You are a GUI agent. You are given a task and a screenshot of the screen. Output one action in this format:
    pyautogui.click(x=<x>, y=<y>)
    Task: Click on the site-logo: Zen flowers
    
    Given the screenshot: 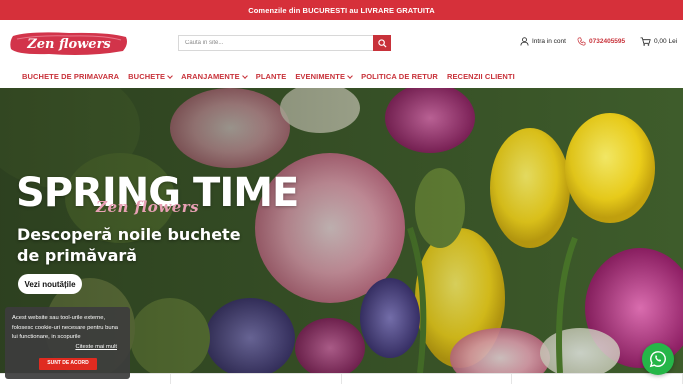 What is the action you would take?
    pyautogui.click(x=69, y=43)
    